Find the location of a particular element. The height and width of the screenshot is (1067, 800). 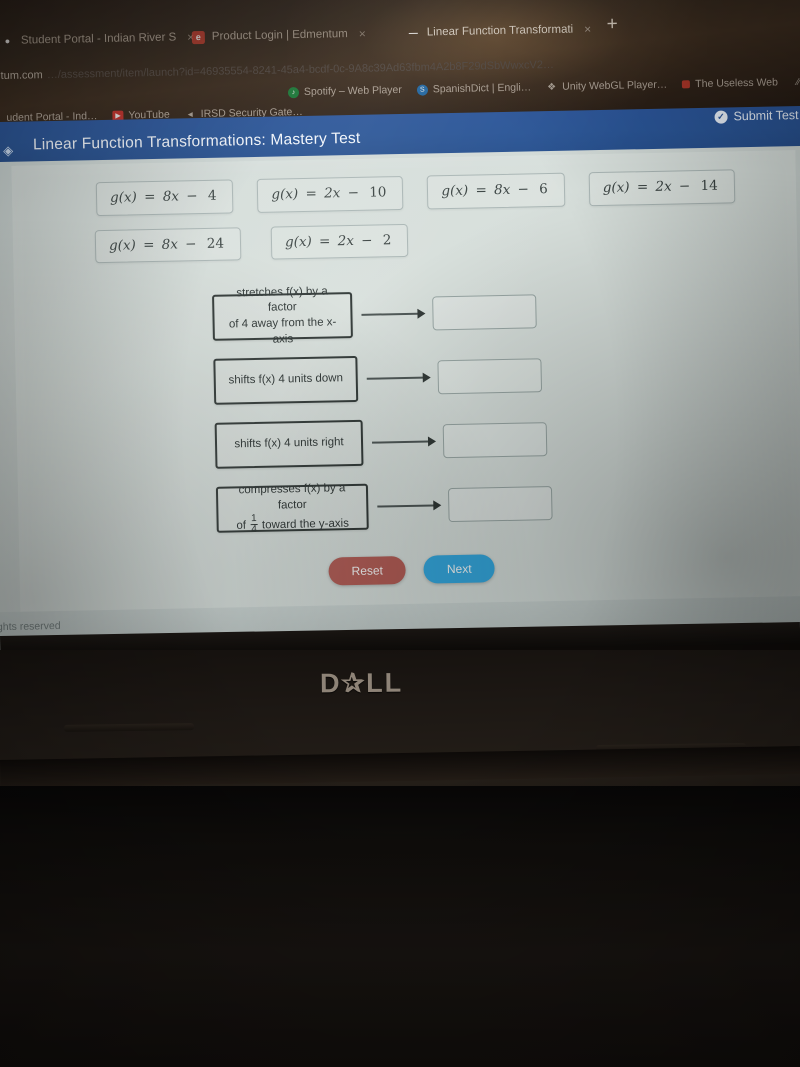

unity-icon: ❖ is located at coordinates (552, 87).